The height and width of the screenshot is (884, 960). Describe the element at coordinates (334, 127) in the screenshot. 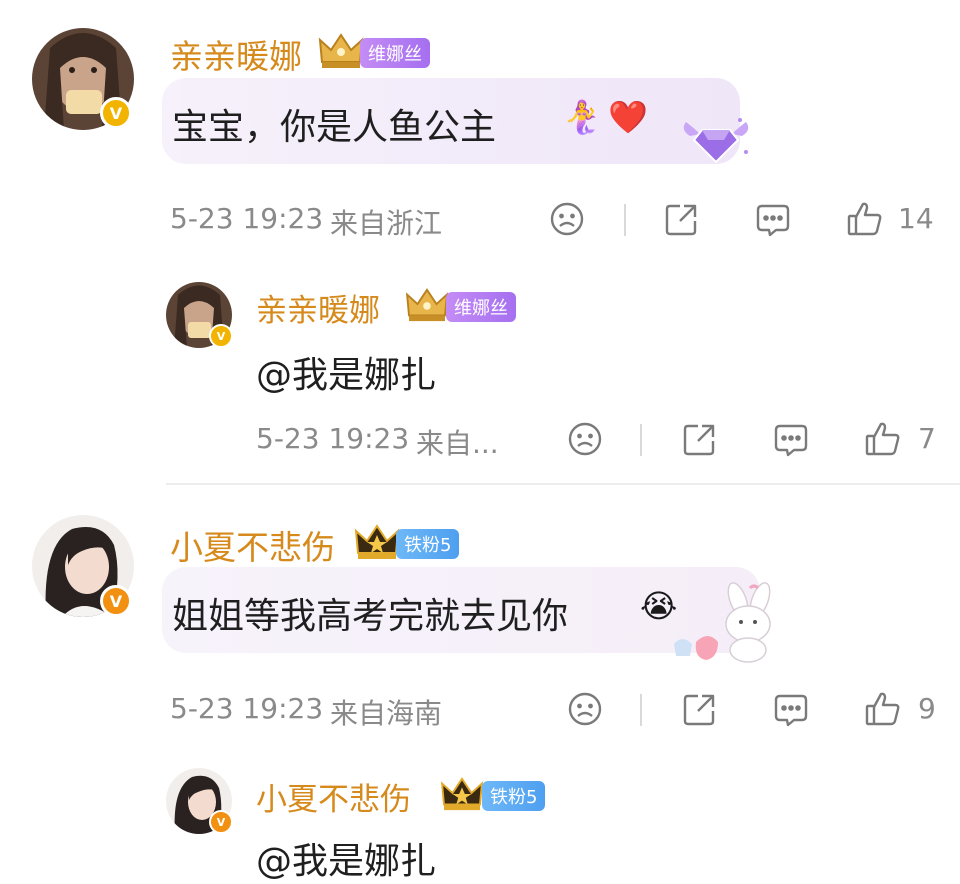

I see `comment-text: 宝宝，你是人鱼公主` at that location.